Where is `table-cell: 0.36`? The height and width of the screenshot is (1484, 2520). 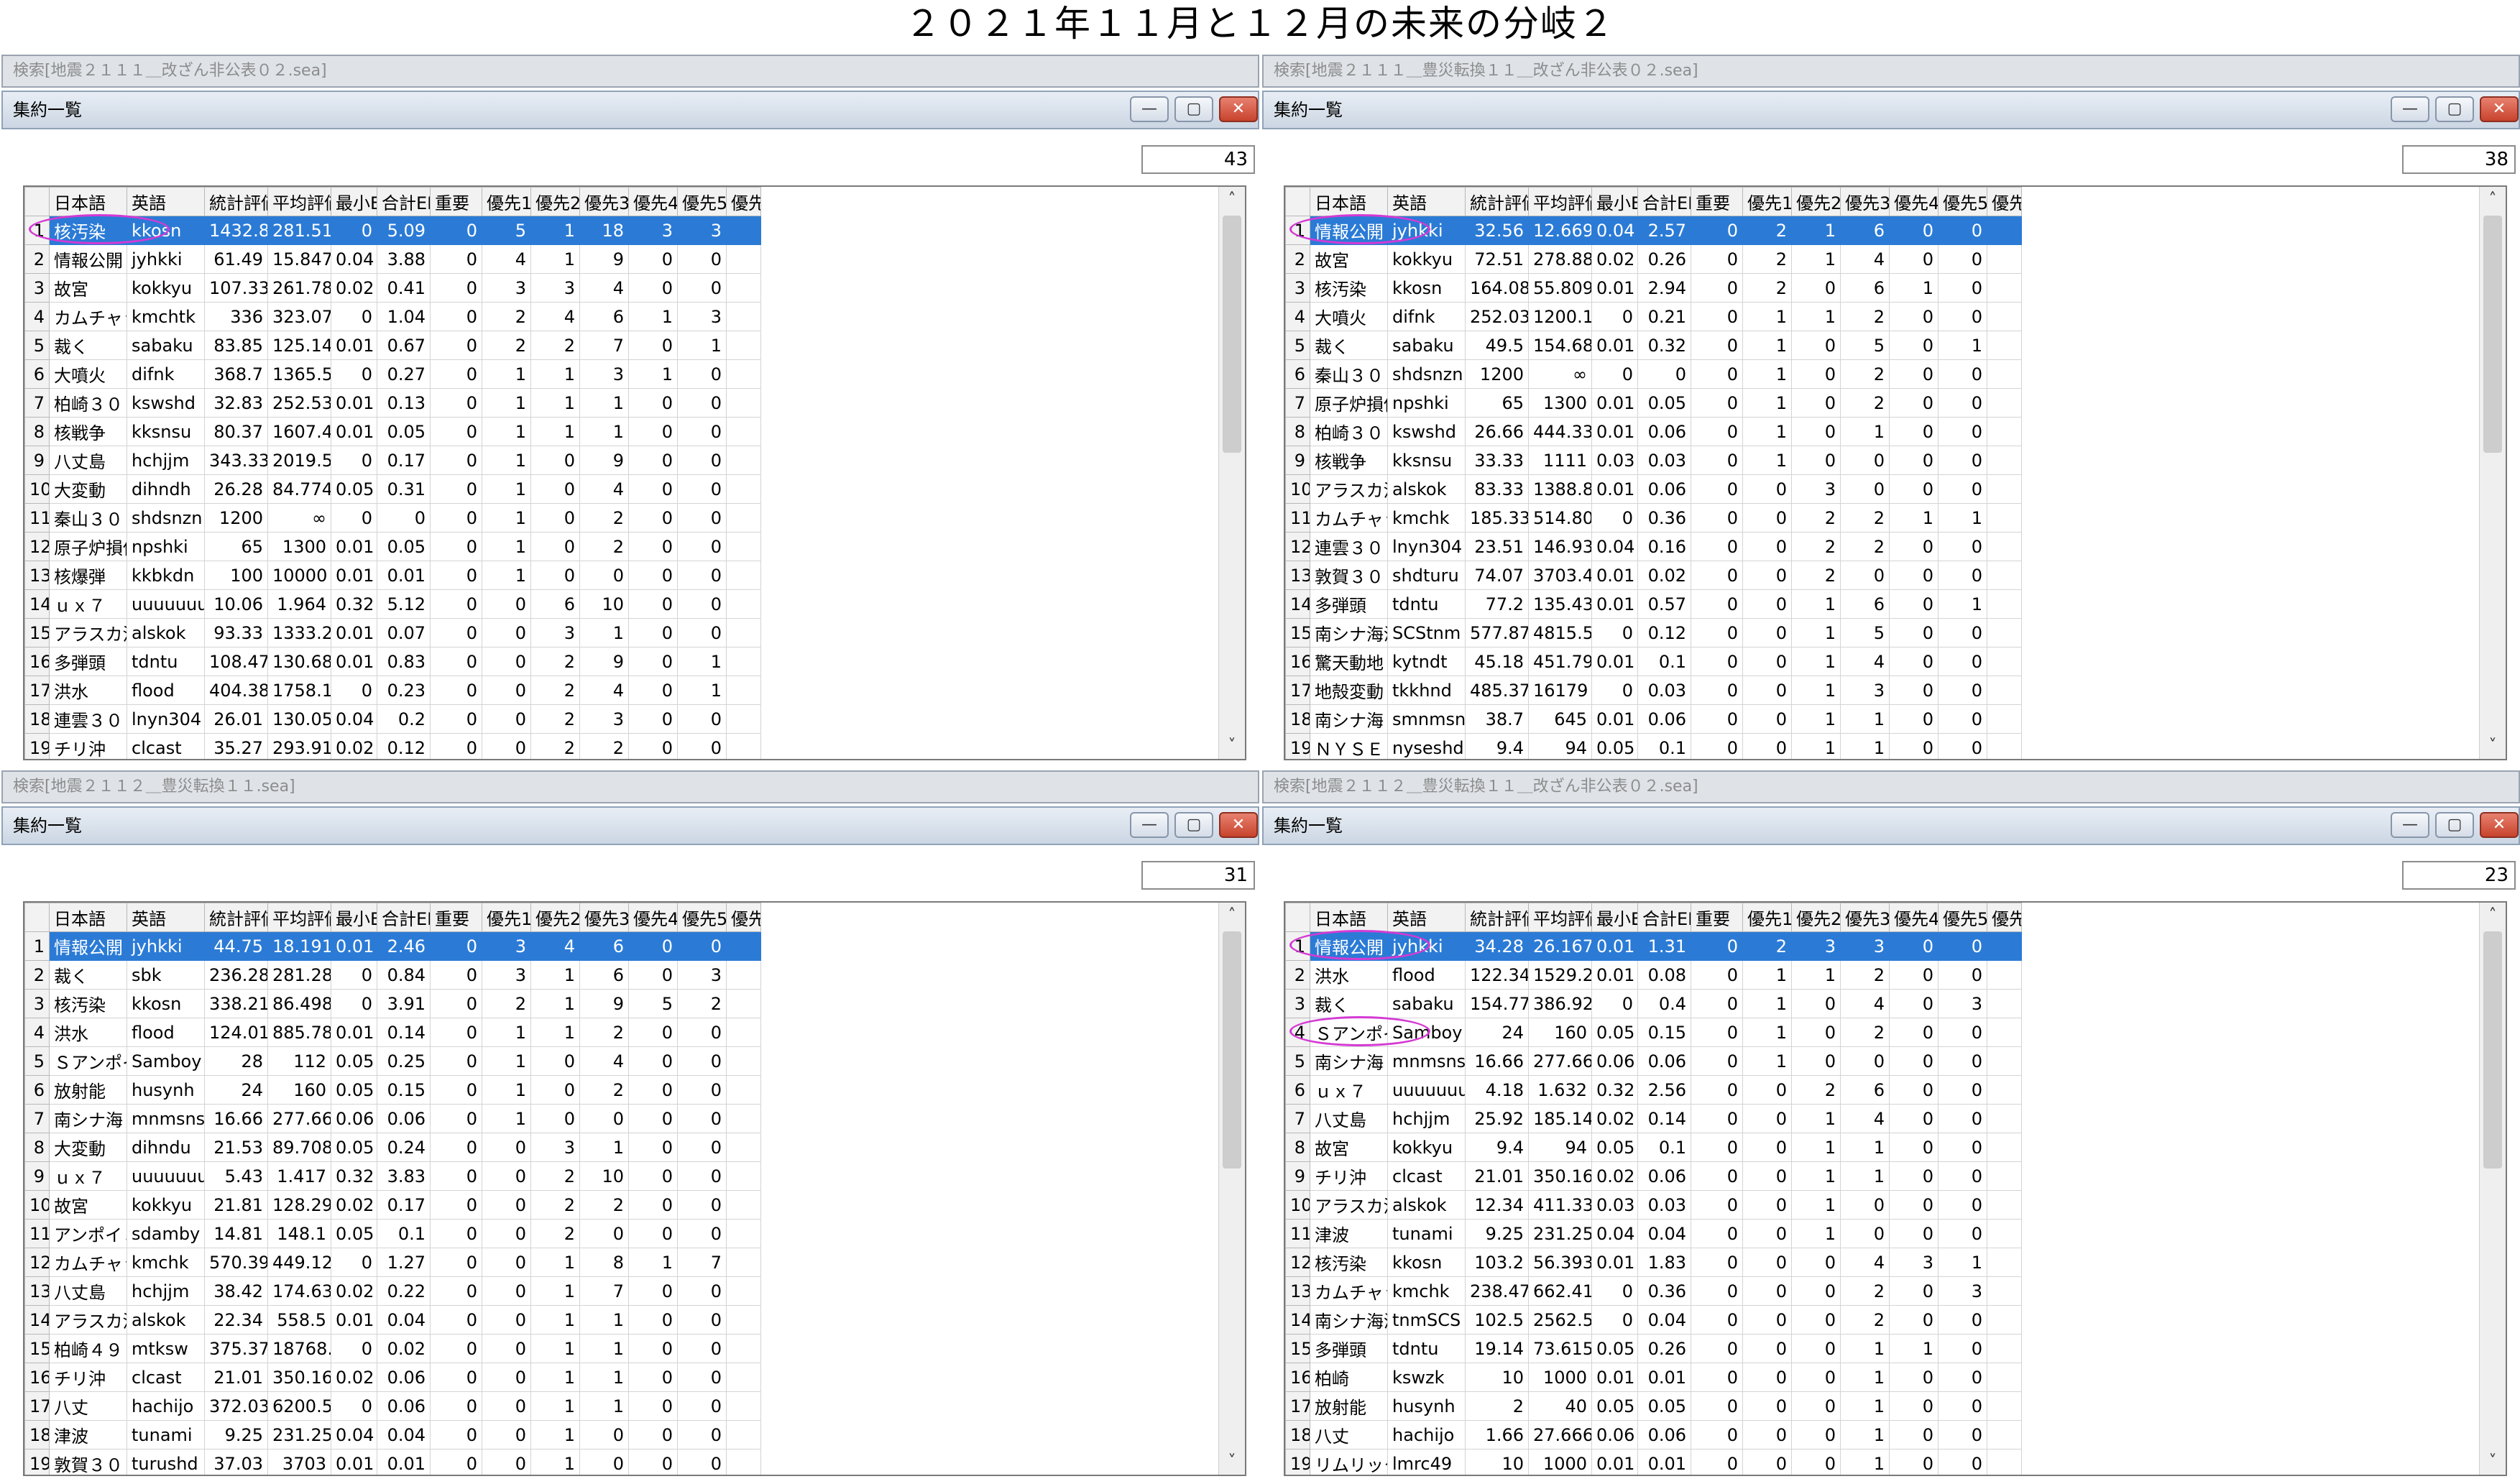 table-cell: 0.36 is located at coordinates (1664, 518).